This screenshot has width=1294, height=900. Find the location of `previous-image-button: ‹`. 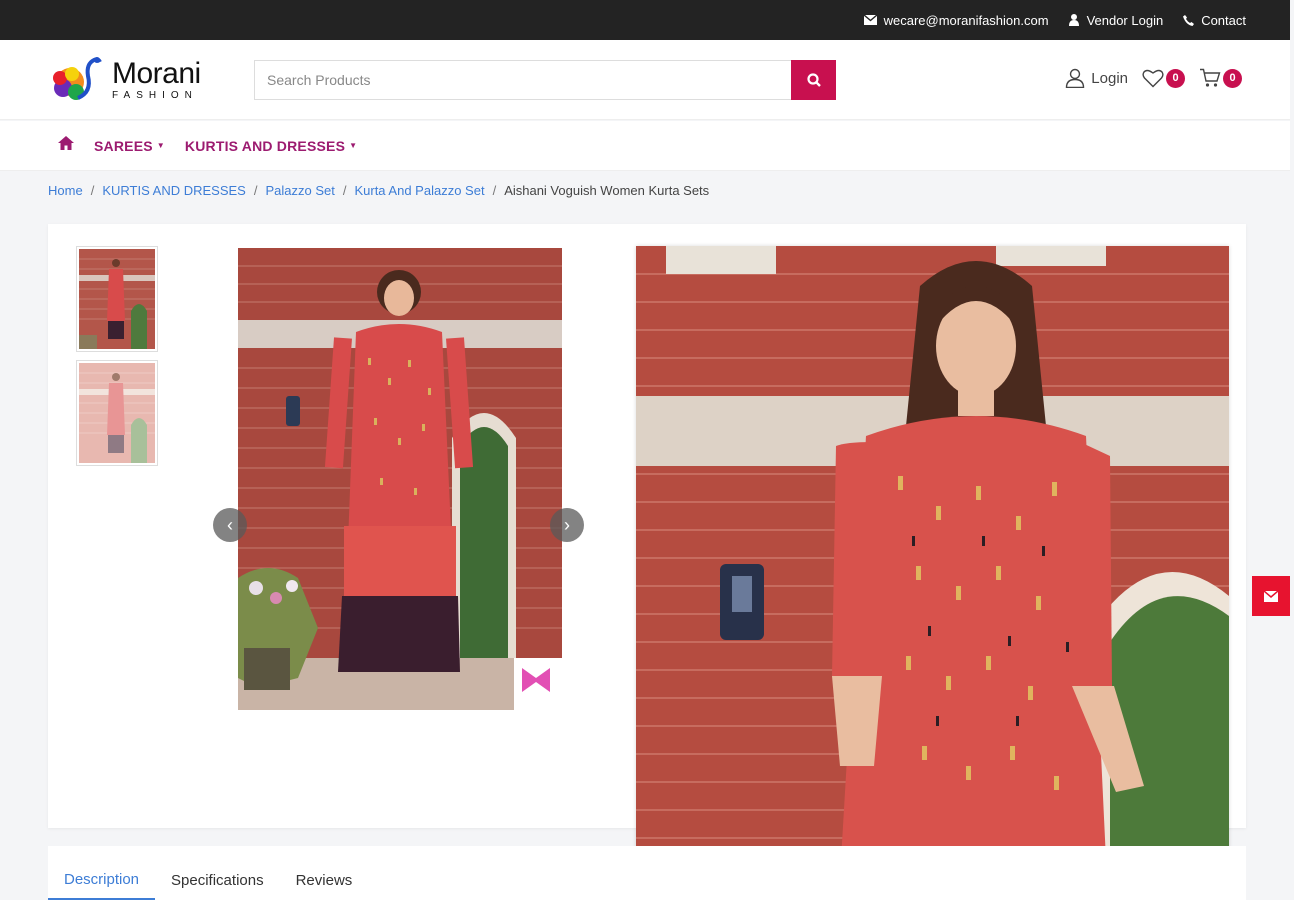

previous-image-button: ‹ is located at coordinates (230, 525).